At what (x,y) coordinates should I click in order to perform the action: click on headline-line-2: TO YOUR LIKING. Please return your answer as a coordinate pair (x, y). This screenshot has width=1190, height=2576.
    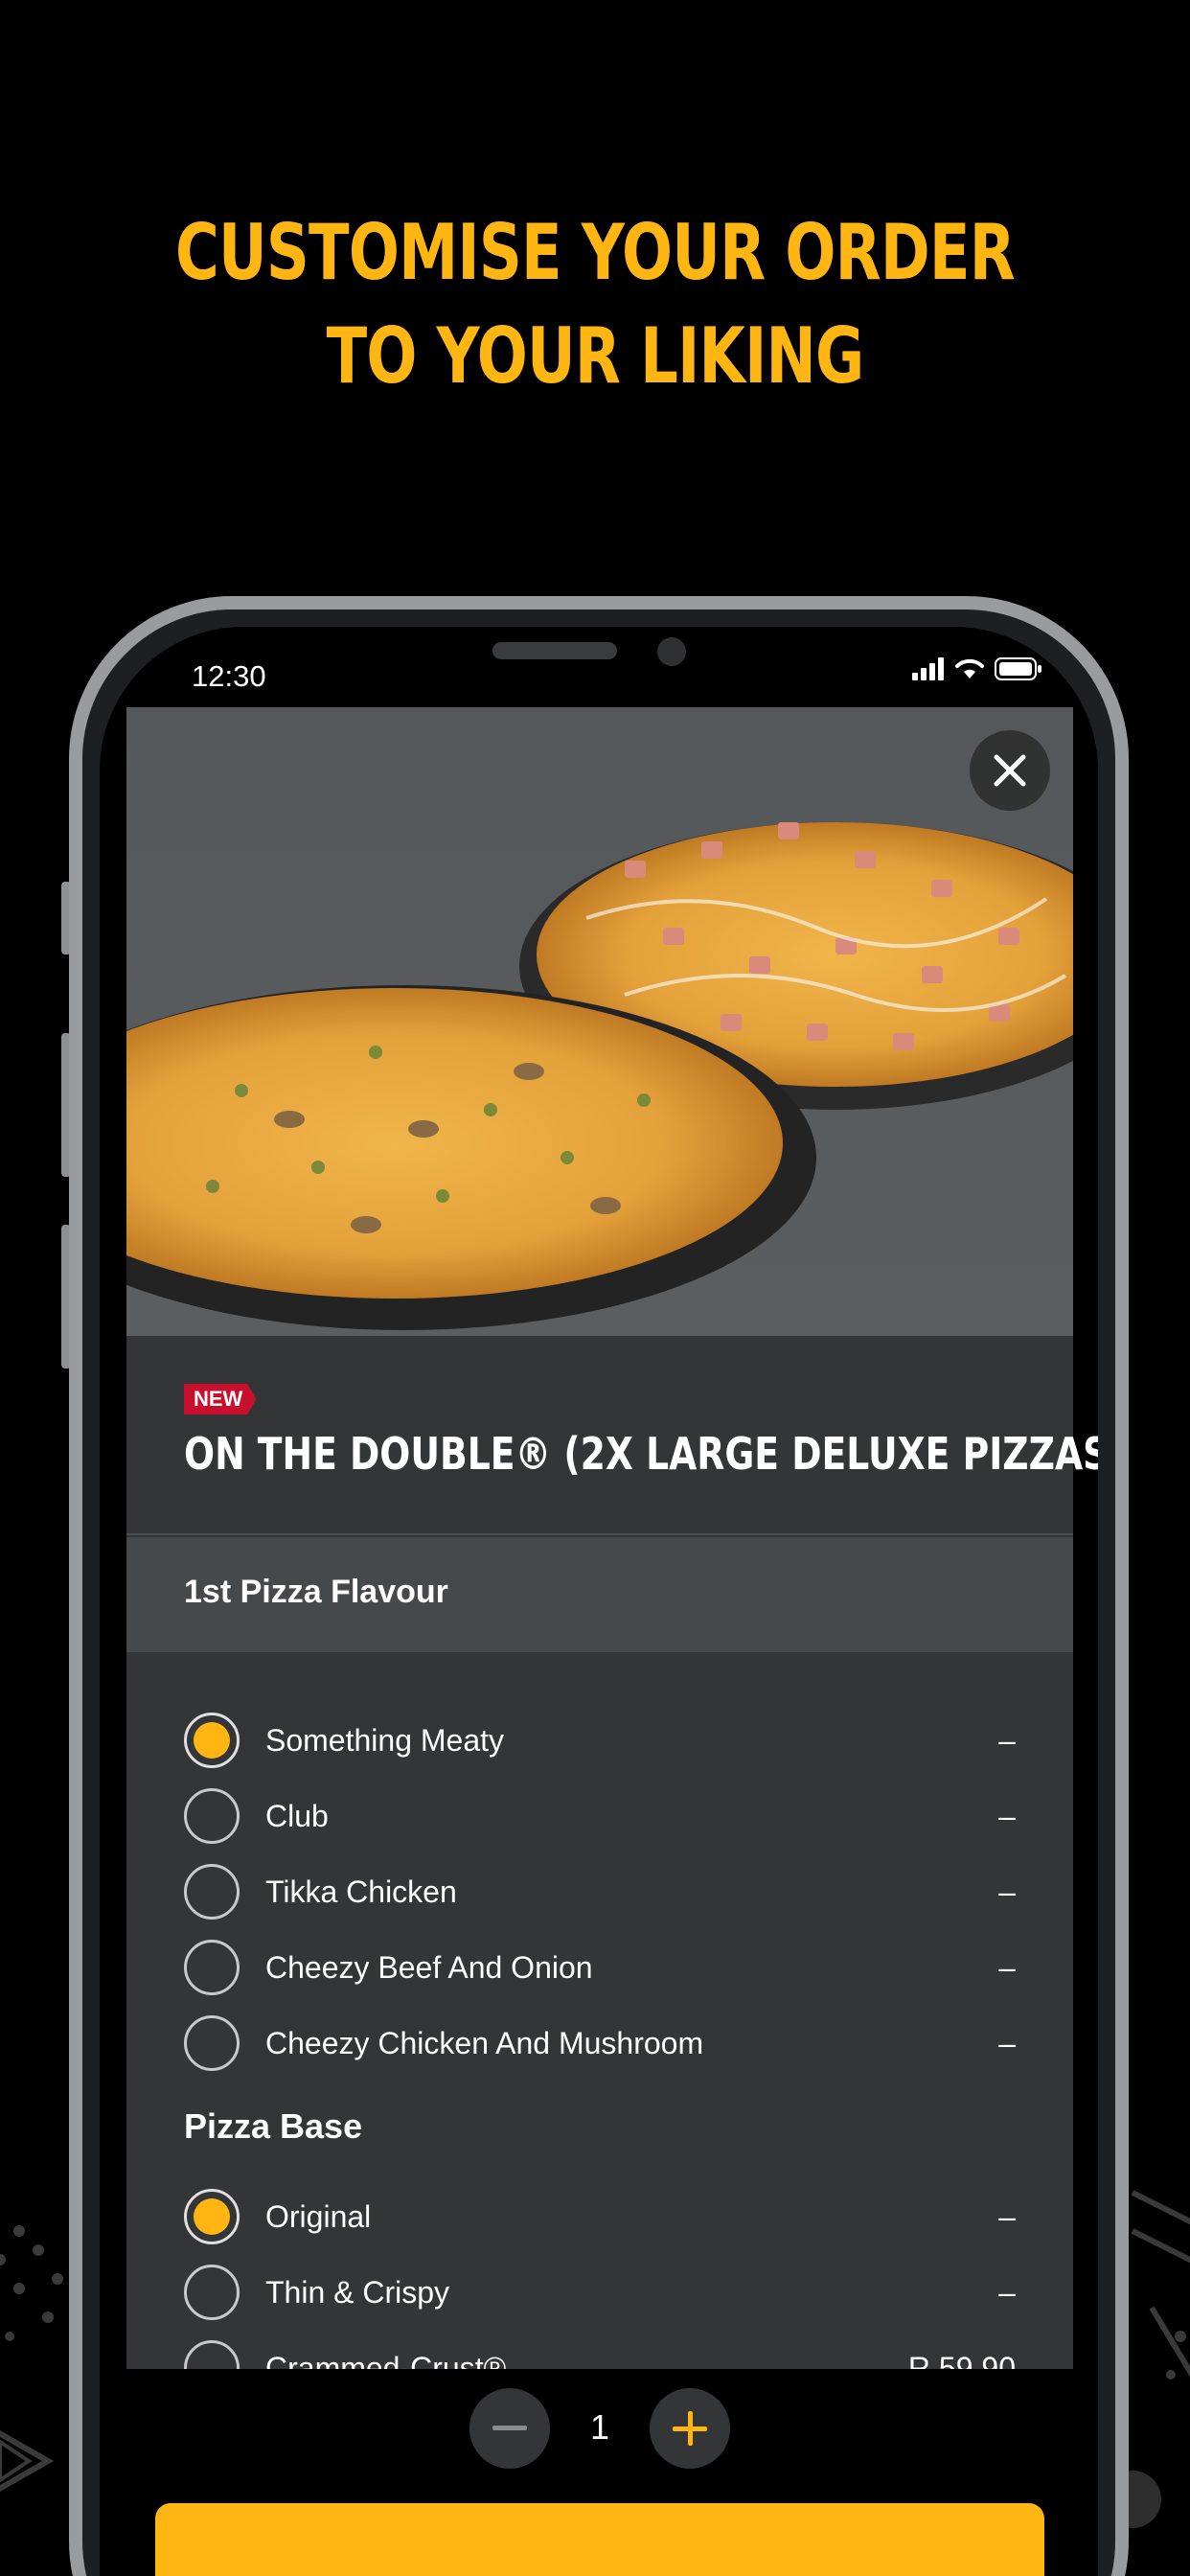
    Looking at the image, I should click on (595, 356).